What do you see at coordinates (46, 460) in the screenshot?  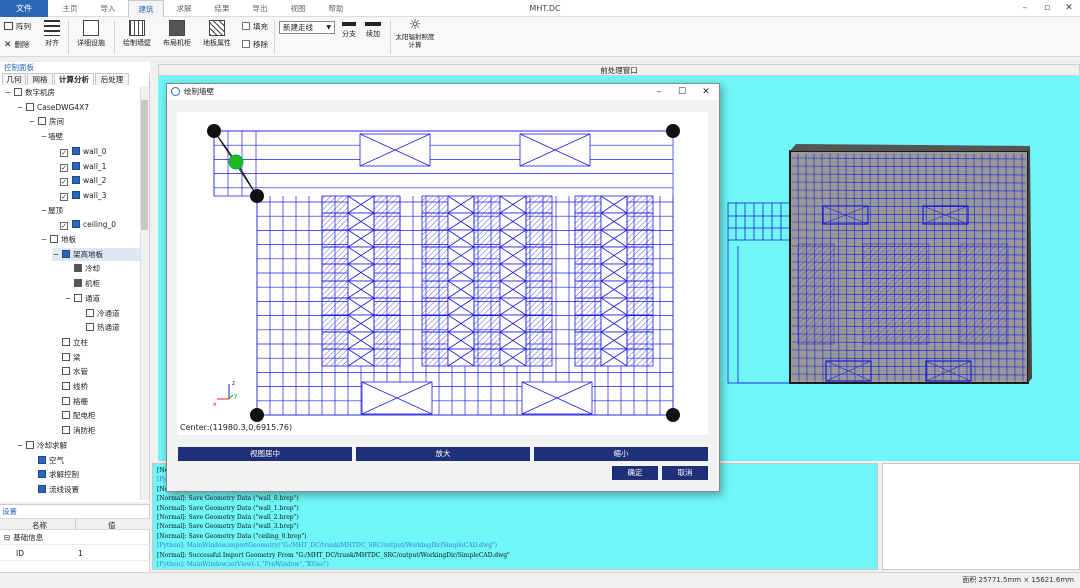 I see `tree-item: 空气` at bounding box center [46, 460].